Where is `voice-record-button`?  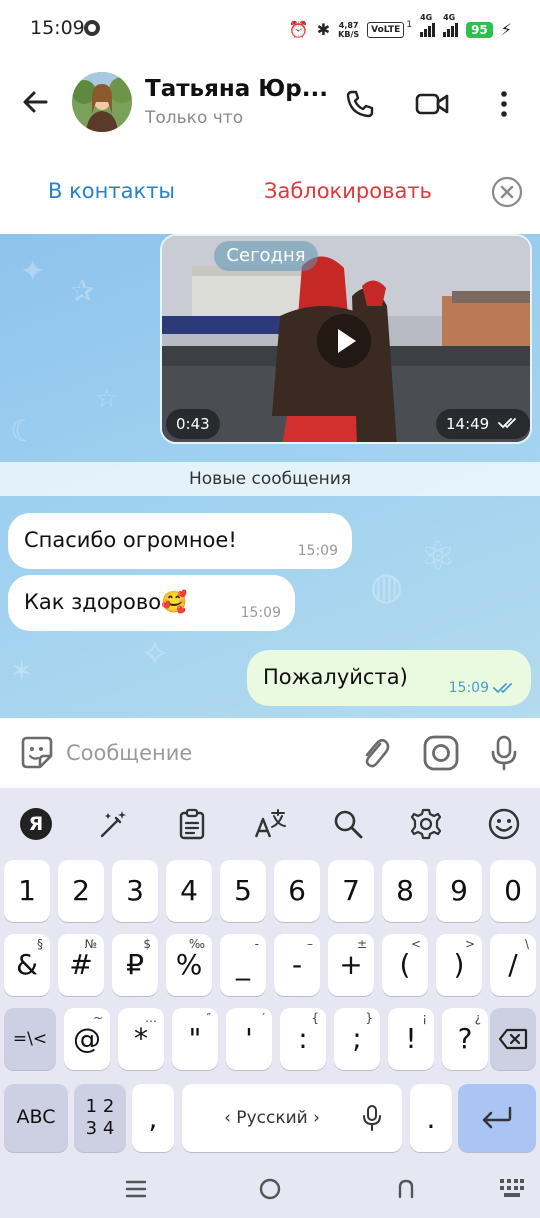
voice-record-button is located at coordinates (504, 753).